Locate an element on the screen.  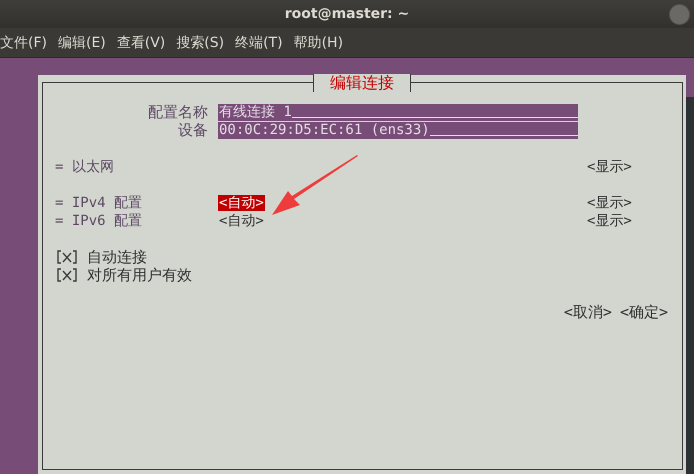
checkbox-label: 自动连接 is located at coordinates (117, 257).